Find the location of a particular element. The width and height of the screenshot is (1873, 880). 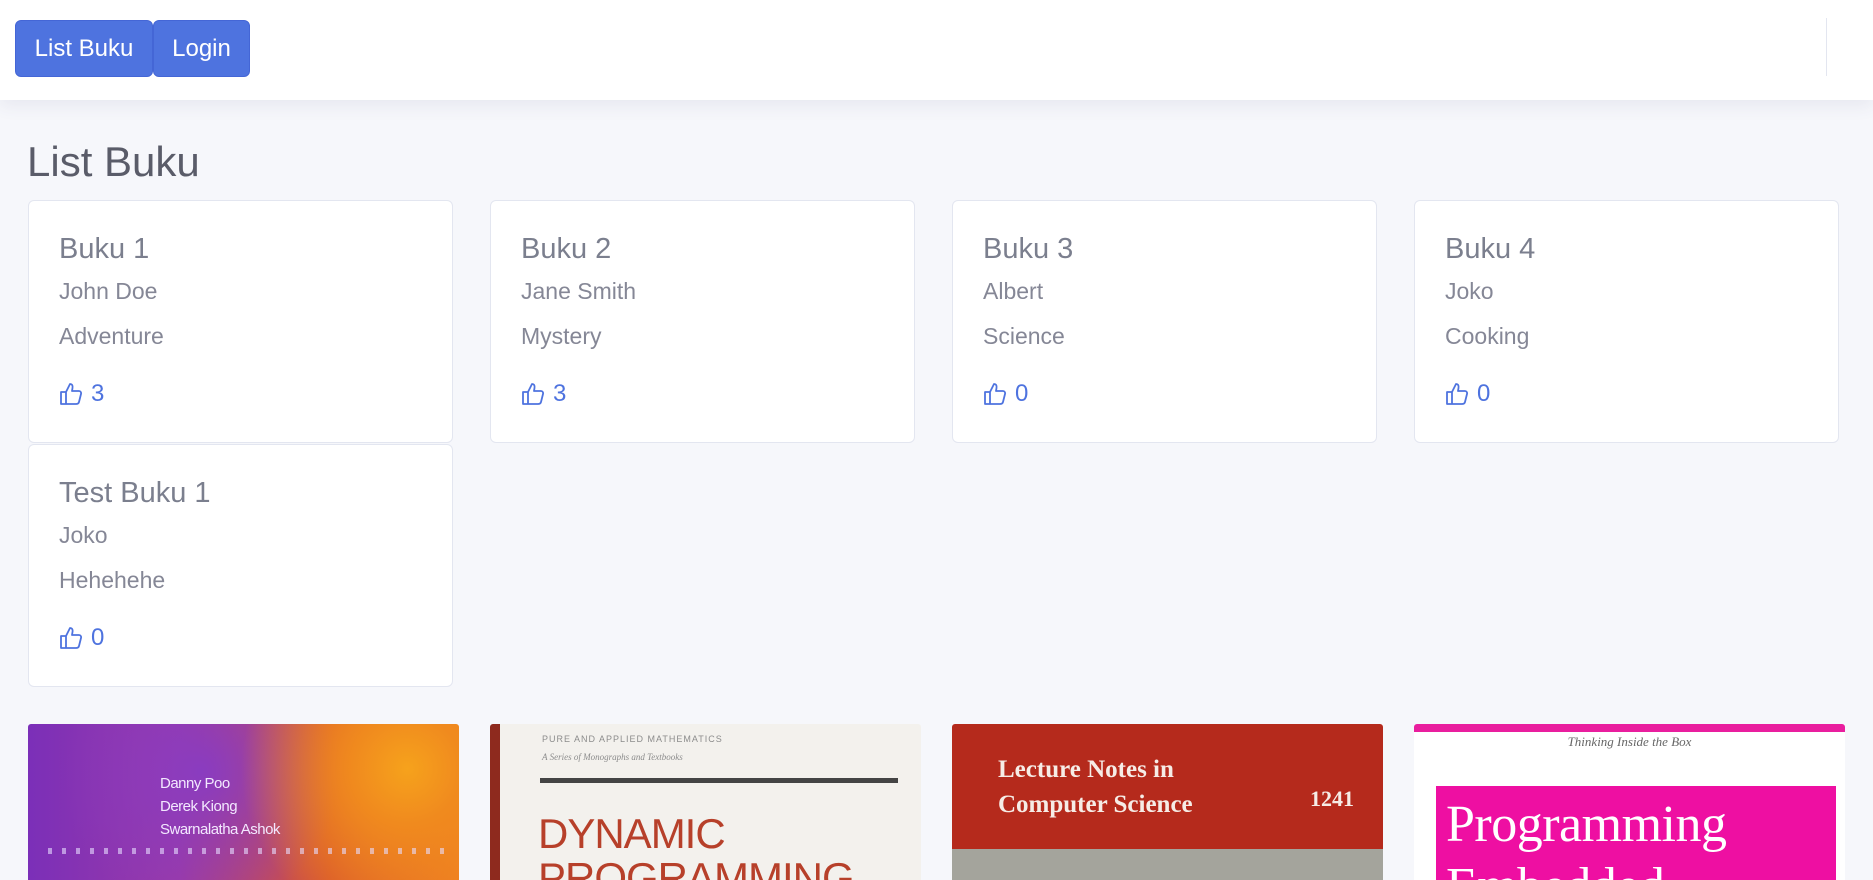

book-cover-image: Lecture Notes in Computer Science 1241 is located at coordinates (1167, 802).